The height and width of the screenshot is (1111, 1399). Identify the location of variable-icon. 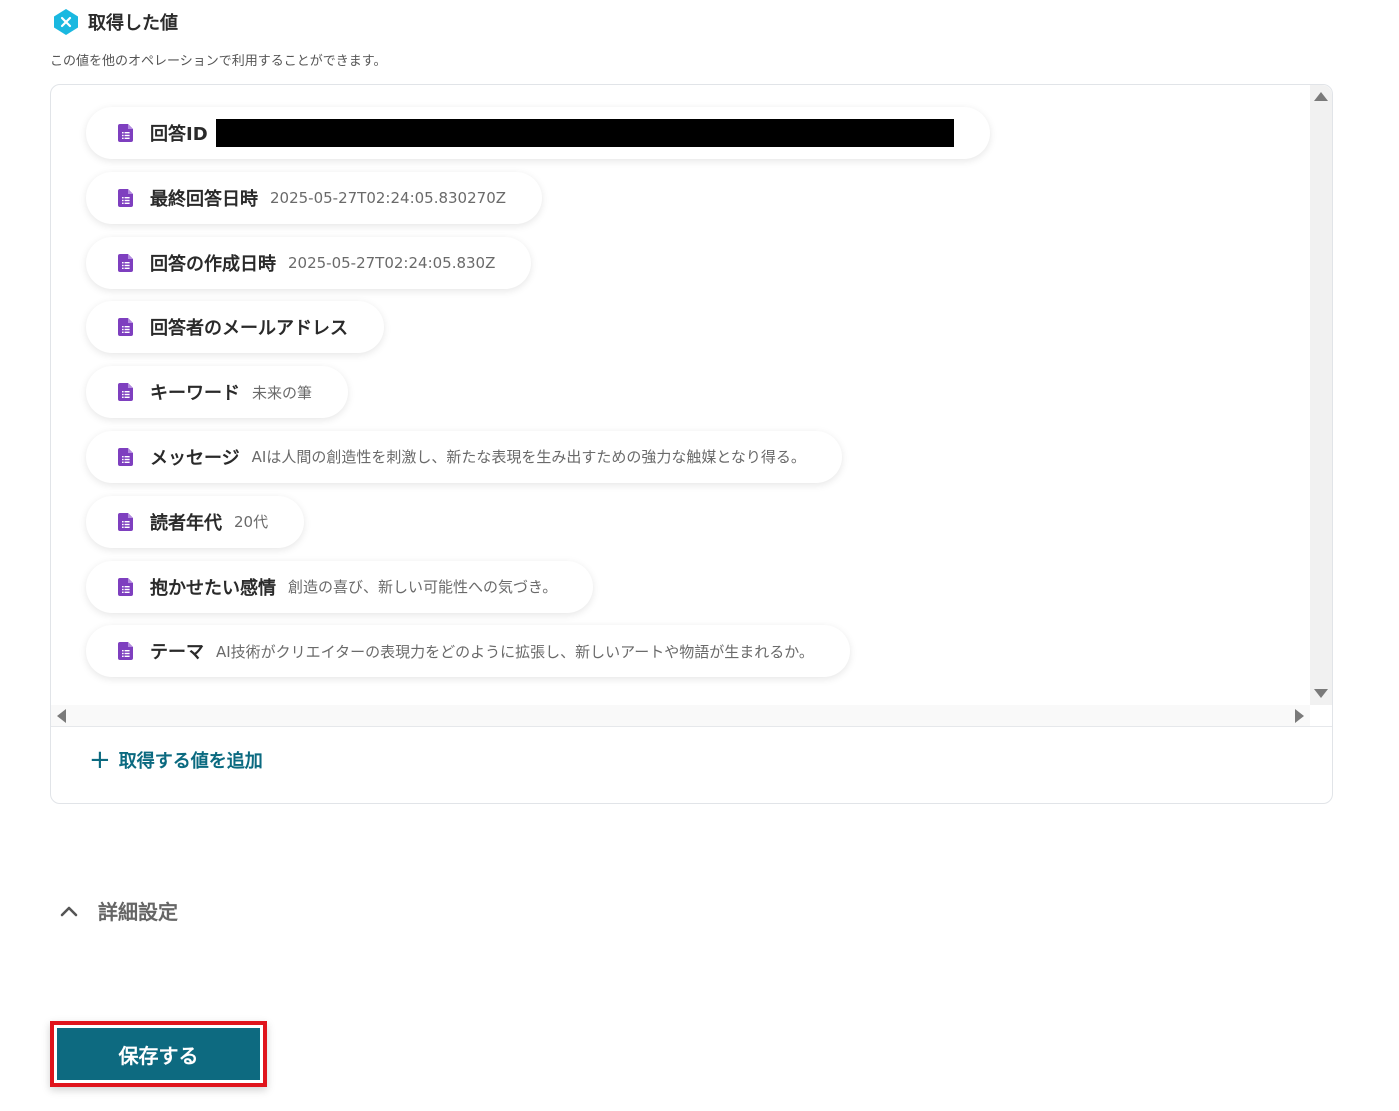
(66, 22).